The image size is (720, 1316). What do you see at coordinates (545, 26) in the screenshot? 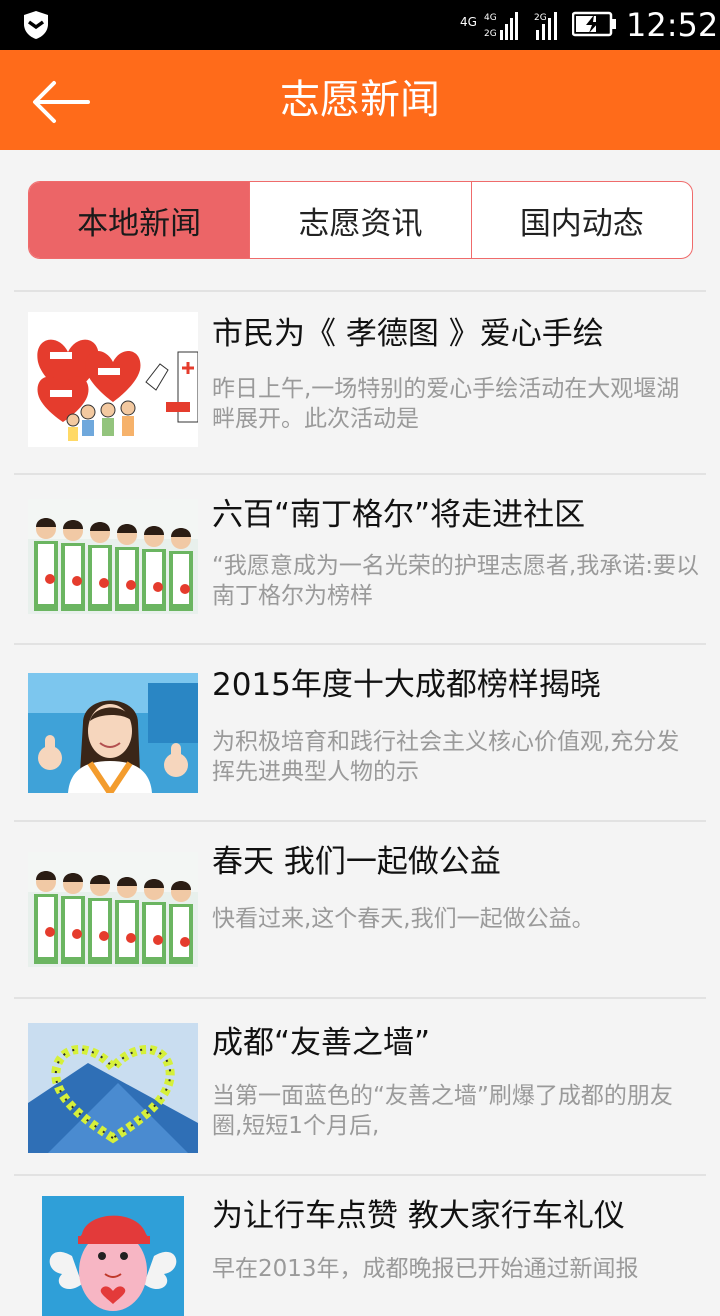
I see `signal-2g-icon: 2G` at bounding box center [545, 26].